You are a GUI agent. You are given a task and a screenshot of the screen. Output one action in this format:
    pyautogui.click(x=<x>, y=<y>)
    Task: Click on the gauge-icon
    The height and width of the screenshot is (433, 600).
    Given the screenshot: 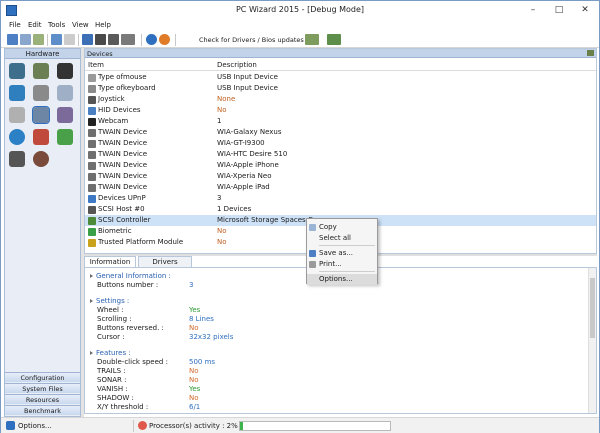 What is the action you would take?
    pyautogui.click(x=41, y=159)
    